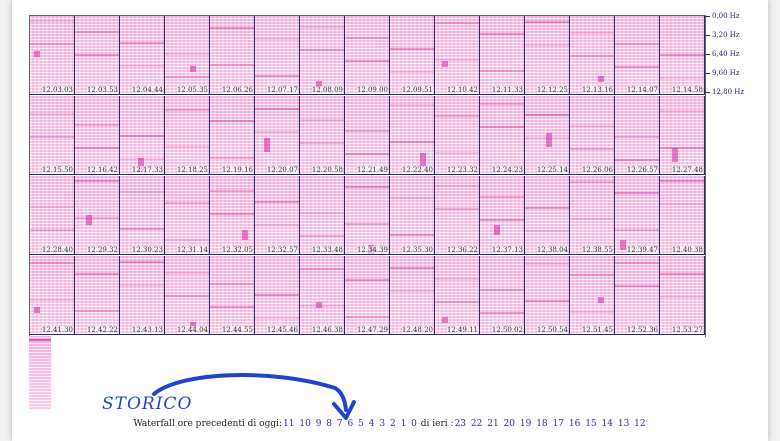  I want to click on waterfall-cell: 12.24.23, so click(502, 135).